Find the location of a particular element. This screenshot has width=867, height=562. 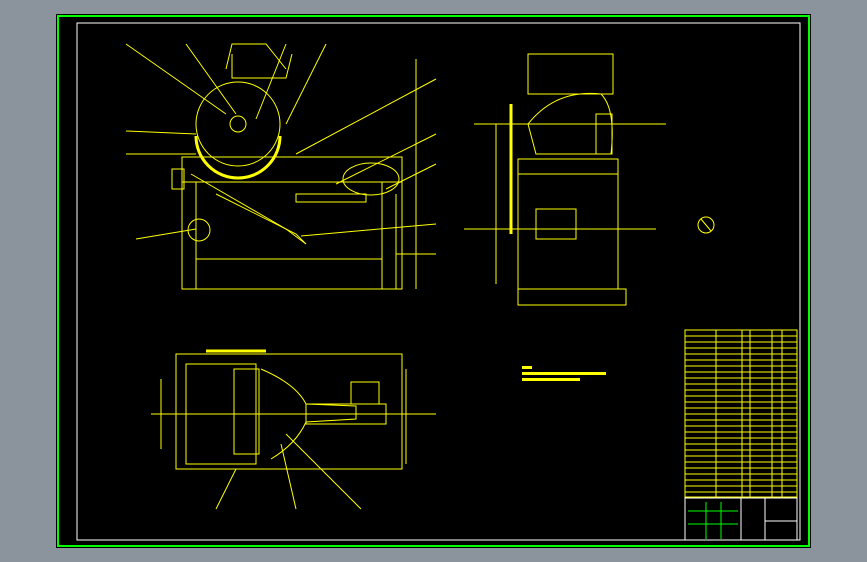

side-view is located at coordinates (565, 179).